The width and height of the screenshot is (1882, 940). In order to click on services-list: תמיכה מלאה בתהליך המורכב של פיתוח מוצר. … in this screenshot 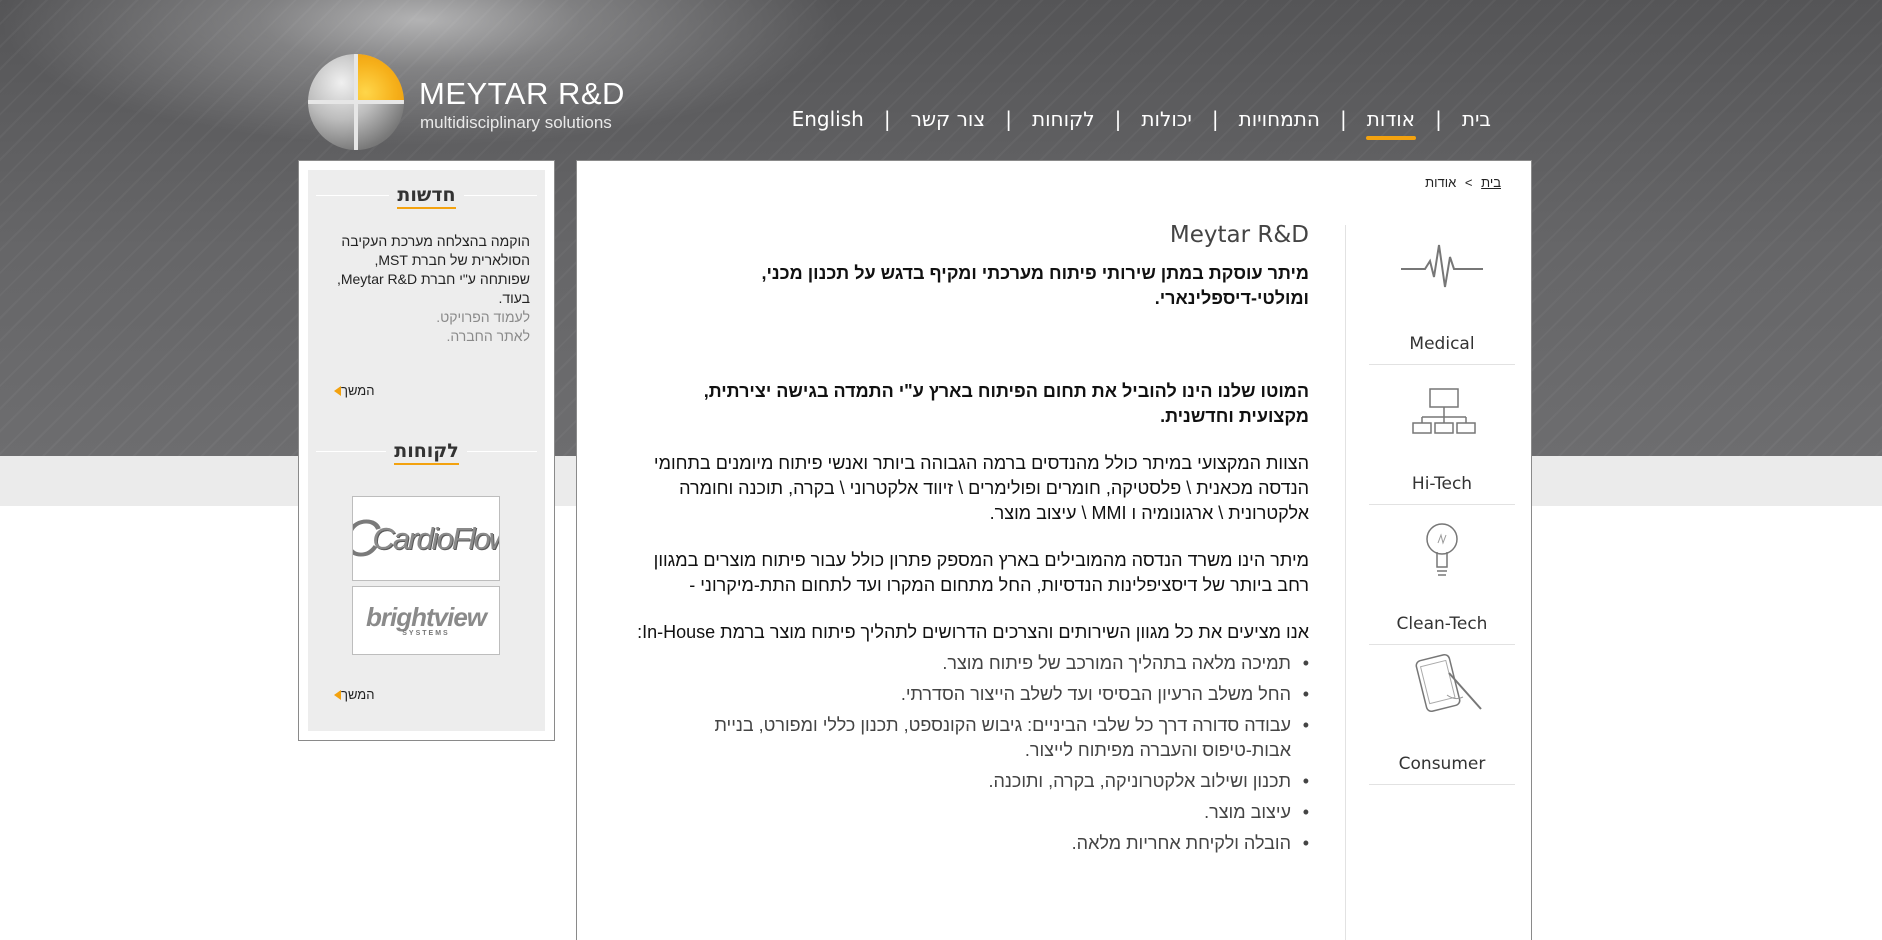, I will do `click(973, 753)`.